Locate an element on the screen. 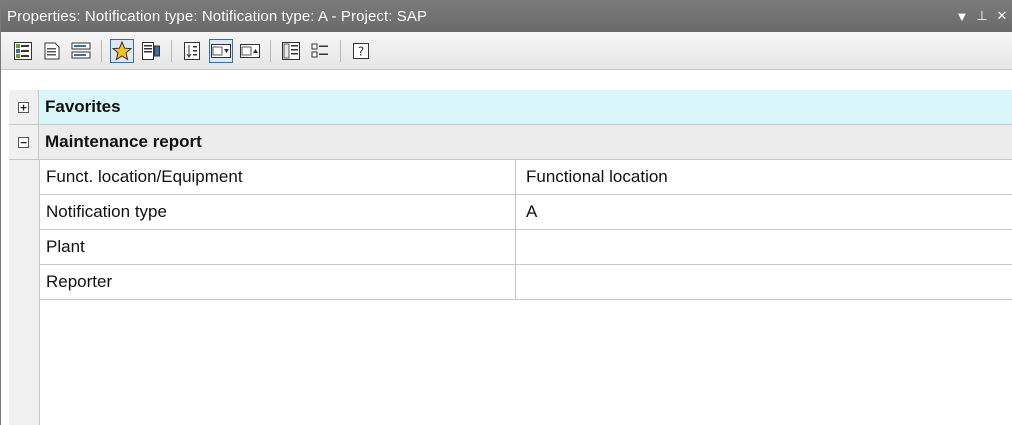  property-row: Reporter is located at coordinates (525, 282).